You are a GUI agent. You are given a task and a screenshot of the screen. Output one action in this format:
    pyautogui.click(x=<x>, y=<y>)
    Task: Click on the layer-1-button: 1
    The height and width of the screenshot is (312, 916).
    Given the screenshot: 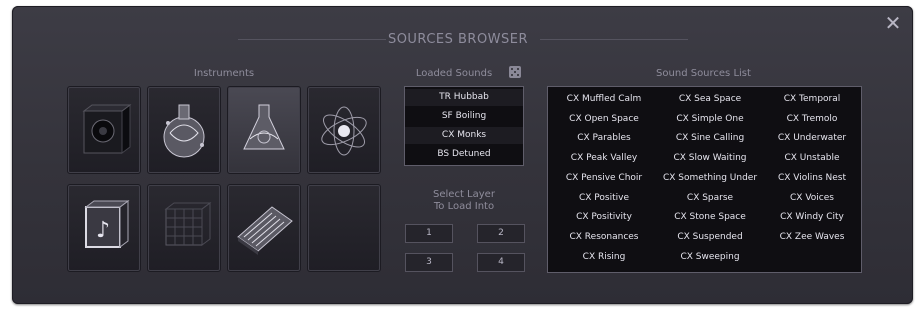 What is the action you would take?
    pyautogui.click(x=429, y=233)
    